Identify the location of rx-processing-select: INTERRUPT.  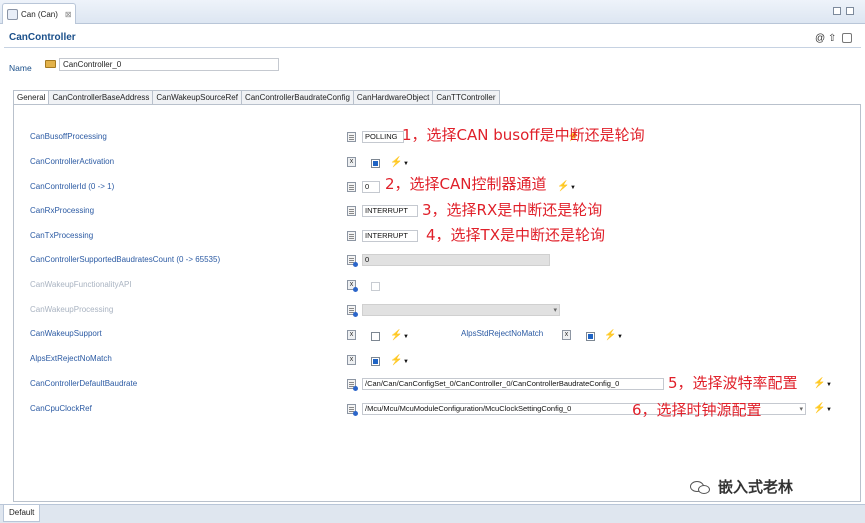
(390, 211).